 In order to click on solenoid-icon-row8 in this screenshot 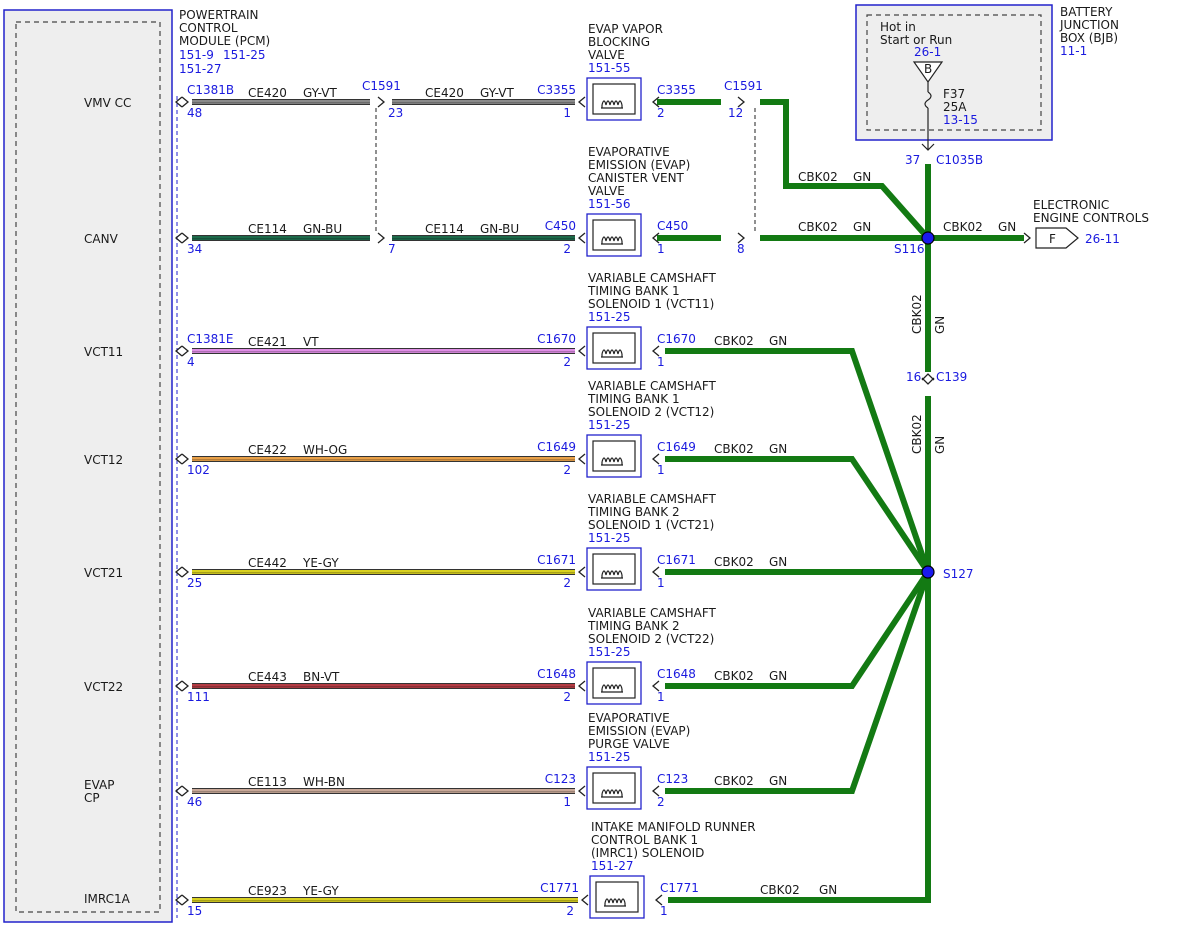, I will do `click(617, 897)`.